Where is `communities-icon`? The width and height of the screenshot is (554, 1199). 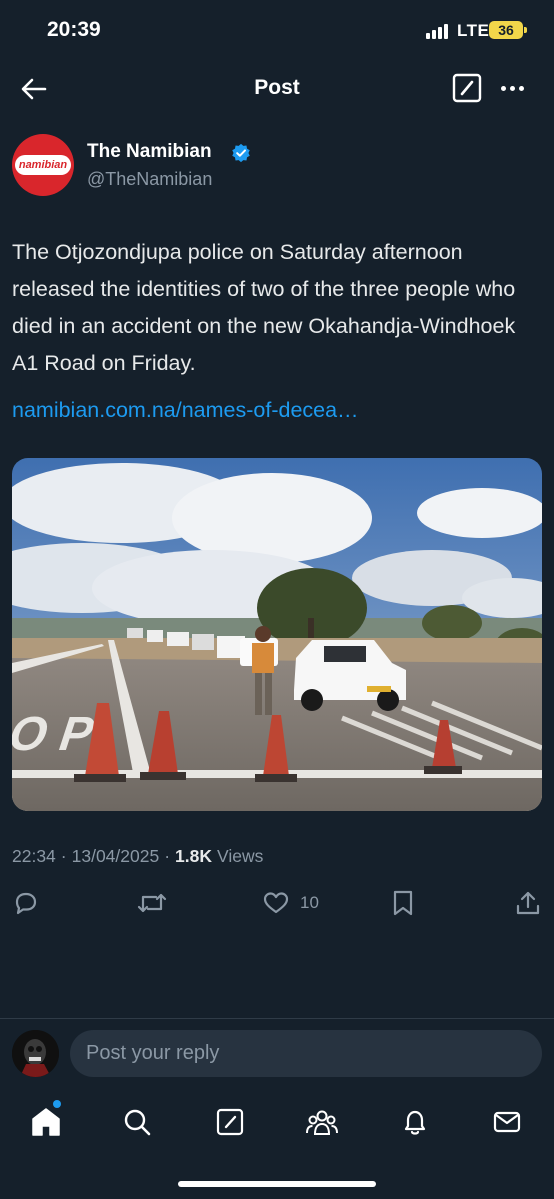 communities-icon is located at coordinates (322, 1122).